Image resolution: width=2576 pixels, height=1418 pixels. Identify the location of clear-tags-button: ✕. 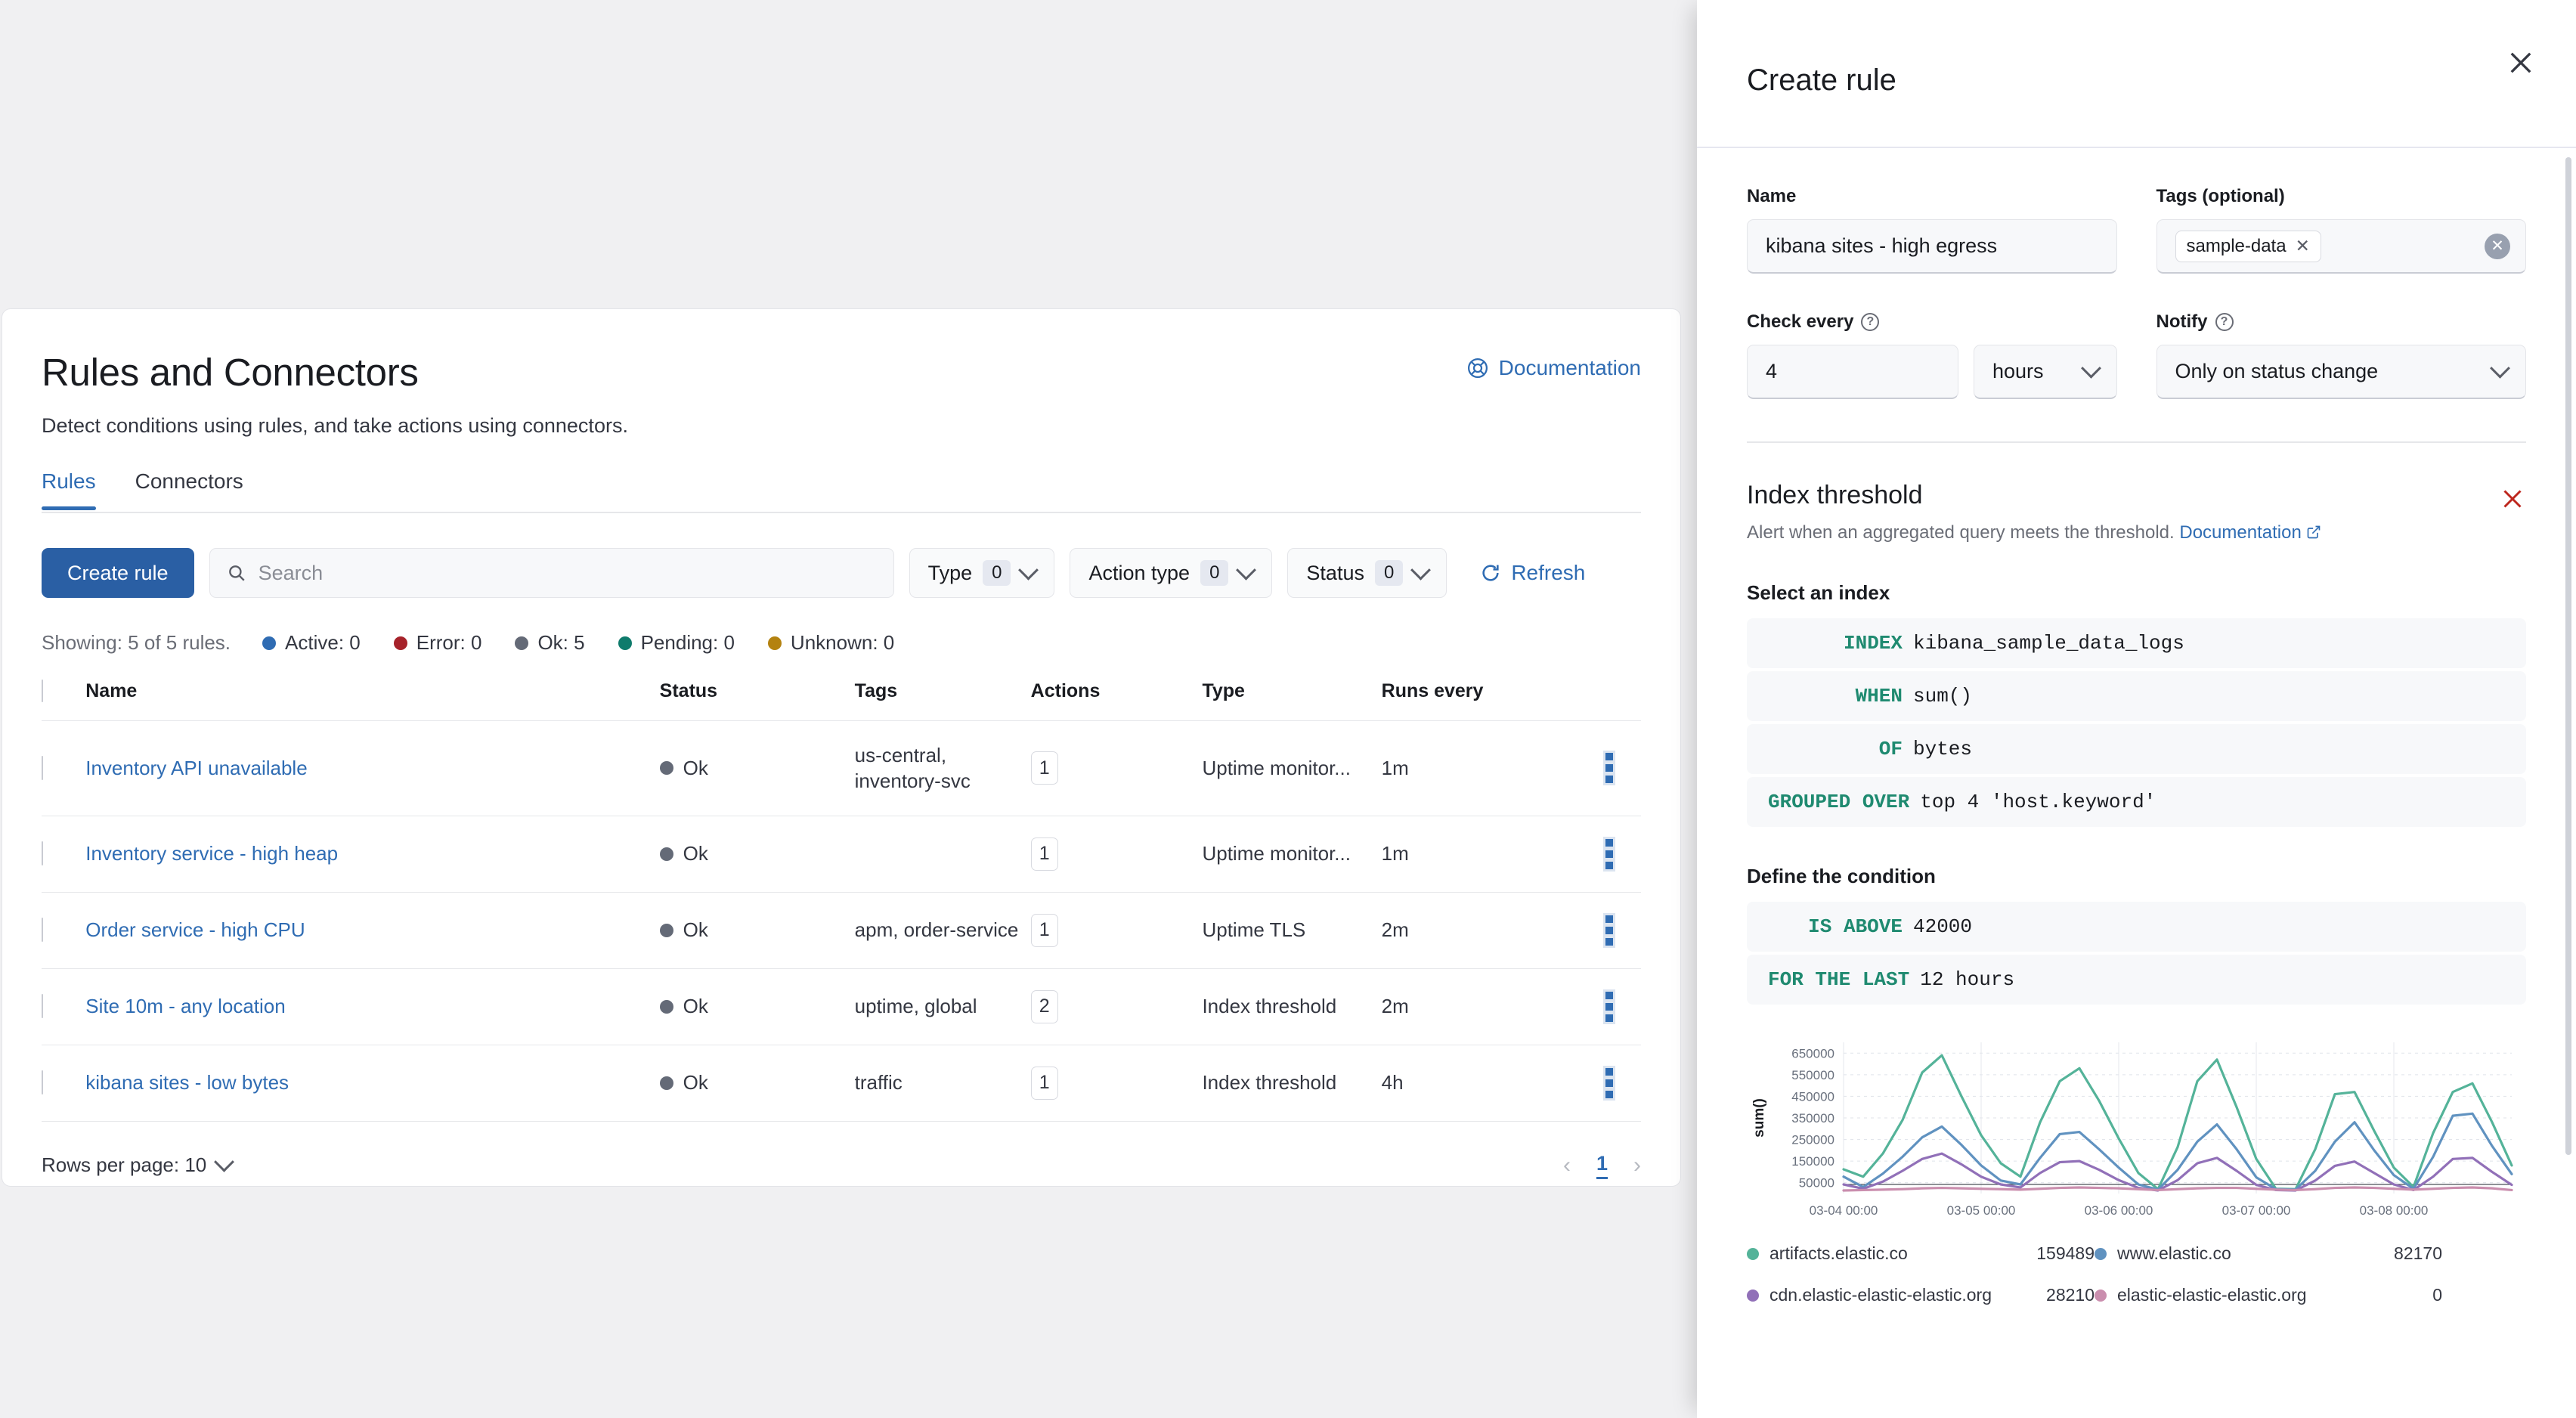
(2497, 246).